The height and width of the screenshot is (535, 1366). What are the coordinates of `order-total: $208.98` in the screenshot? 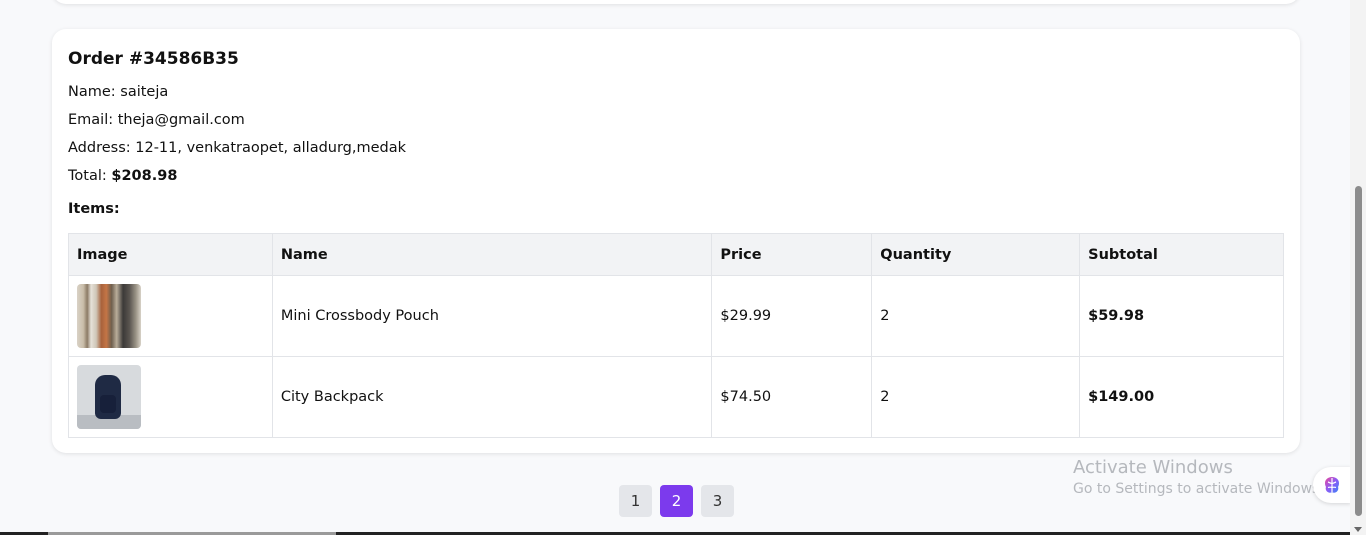 It's located at (144, 176).